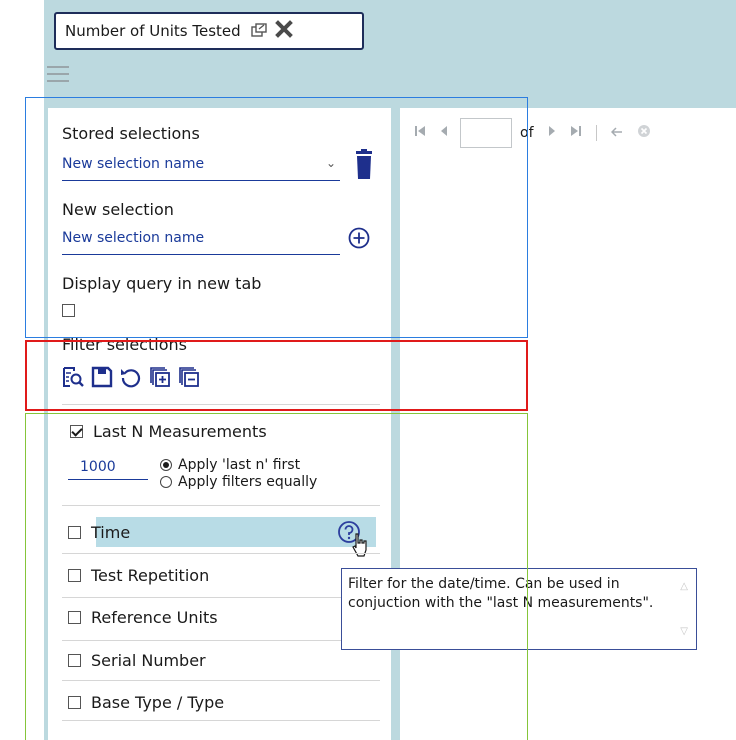  I want to click on back-arrow-icon, so click(616, 133).